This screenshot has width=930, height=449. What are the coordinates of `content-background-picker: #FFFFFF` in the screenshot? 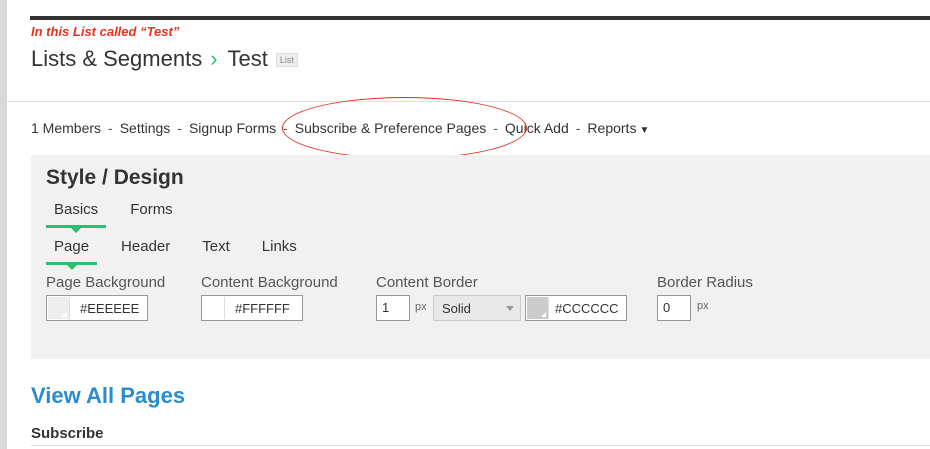 It's located at (252, 308).